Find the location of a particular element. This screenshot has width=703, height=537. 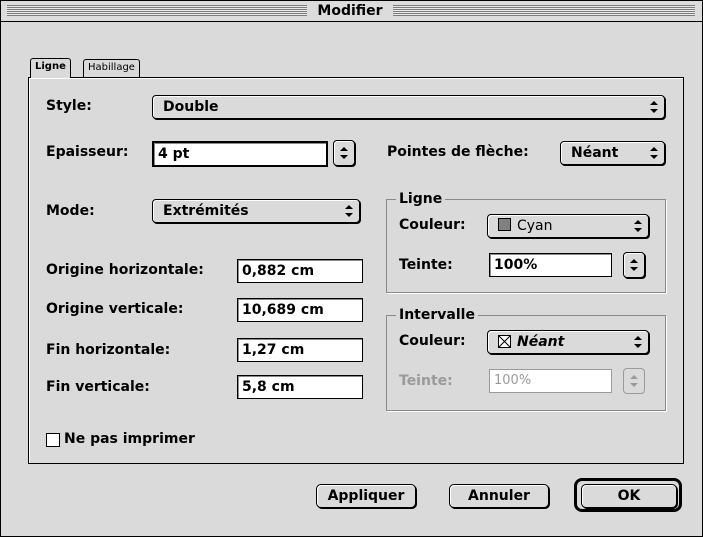

fin-verticale-value: 5,8 cm is located at coordinates (268, 387).